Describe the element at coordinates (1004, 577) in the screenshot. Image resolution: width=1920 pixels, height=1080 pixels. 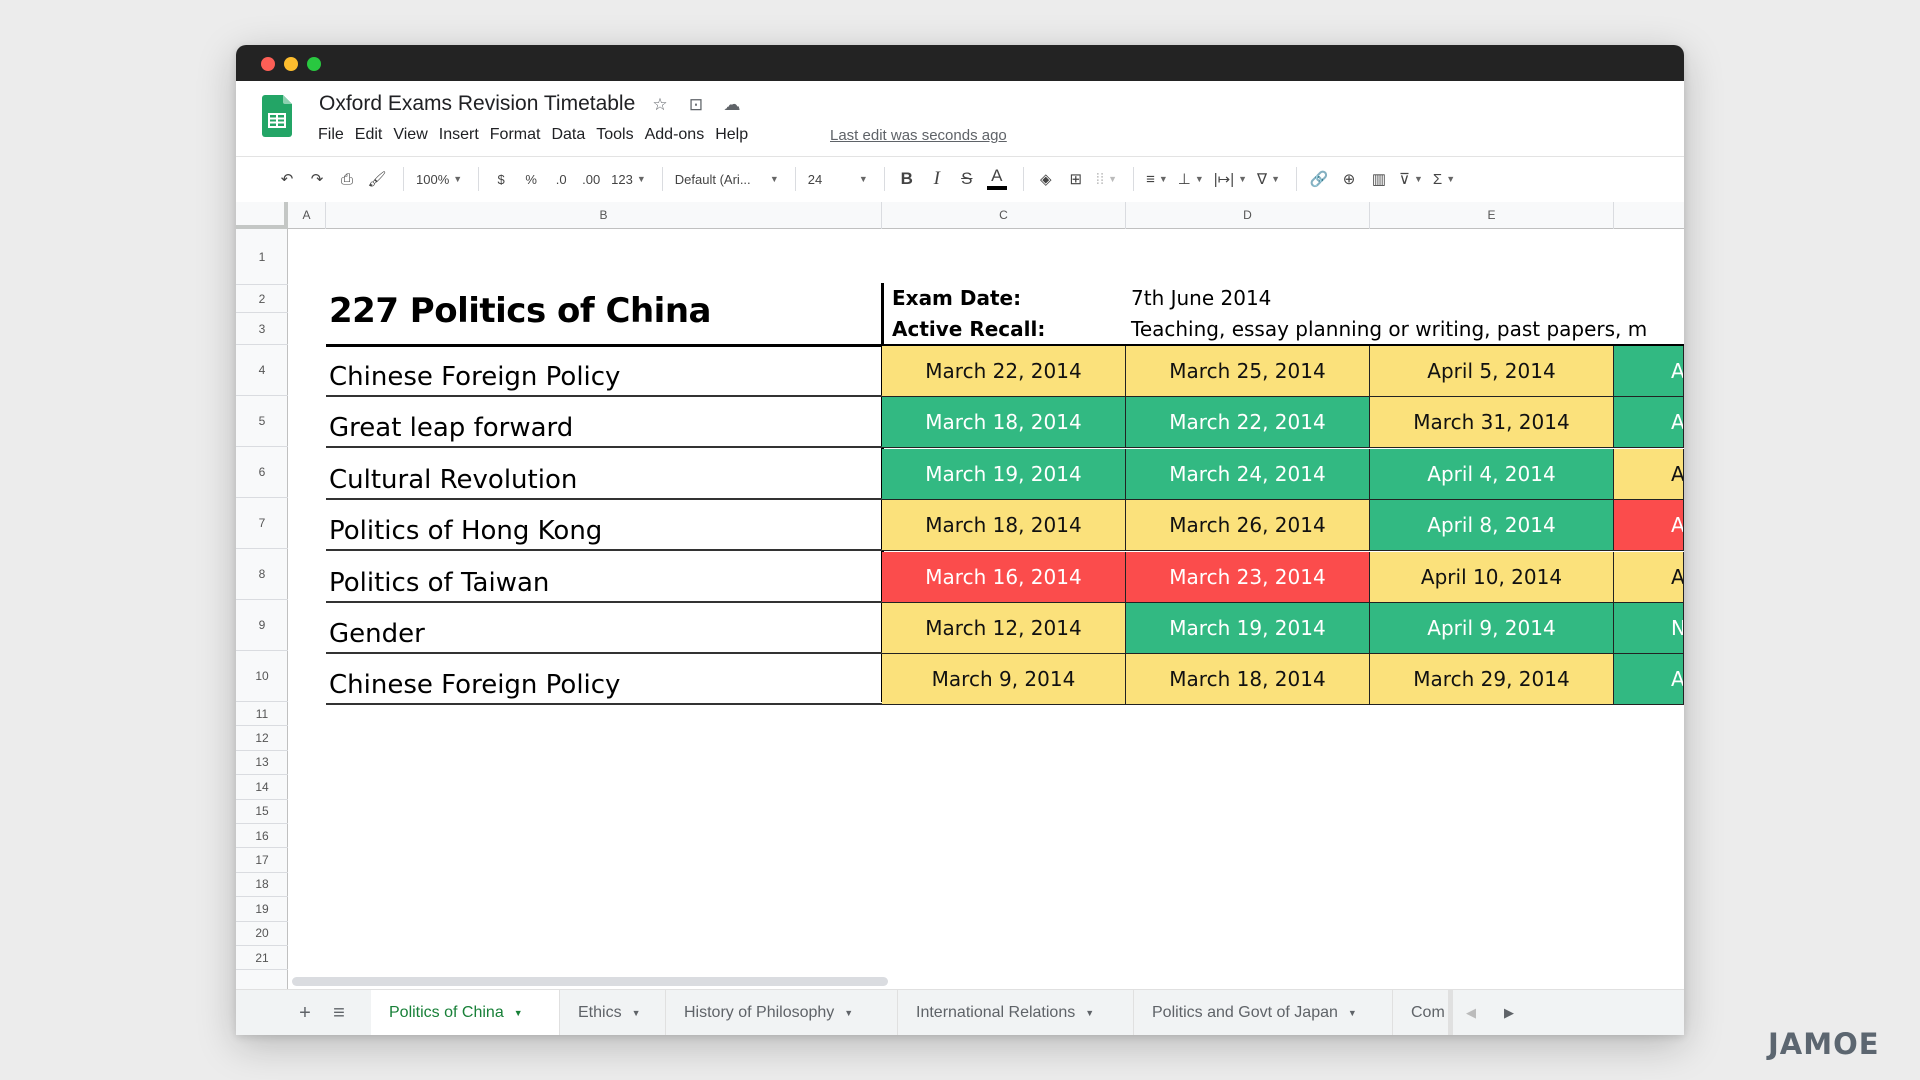
I see `review-date-cell: March 16, 2014` at that location.